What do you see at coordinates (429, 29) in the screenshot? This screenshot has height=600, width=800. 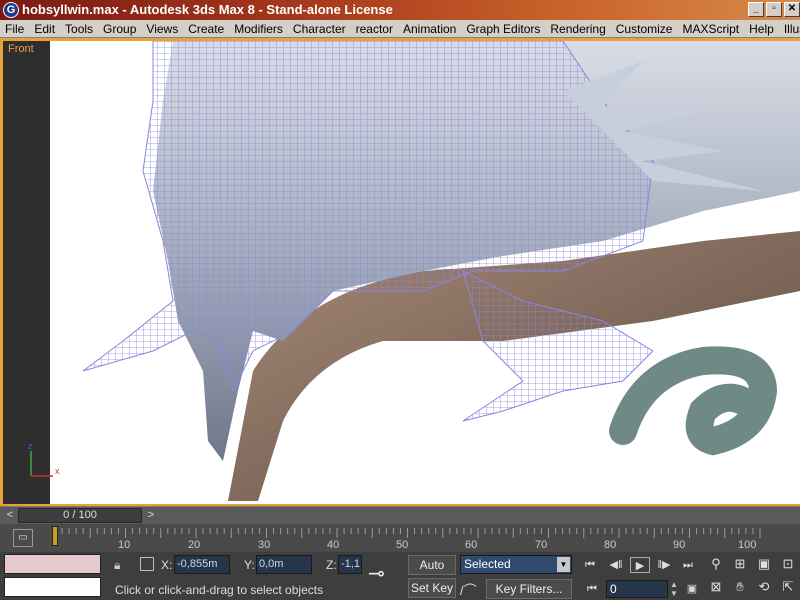 I see `menu-animation: Animation` at bounding box center [429, 29].